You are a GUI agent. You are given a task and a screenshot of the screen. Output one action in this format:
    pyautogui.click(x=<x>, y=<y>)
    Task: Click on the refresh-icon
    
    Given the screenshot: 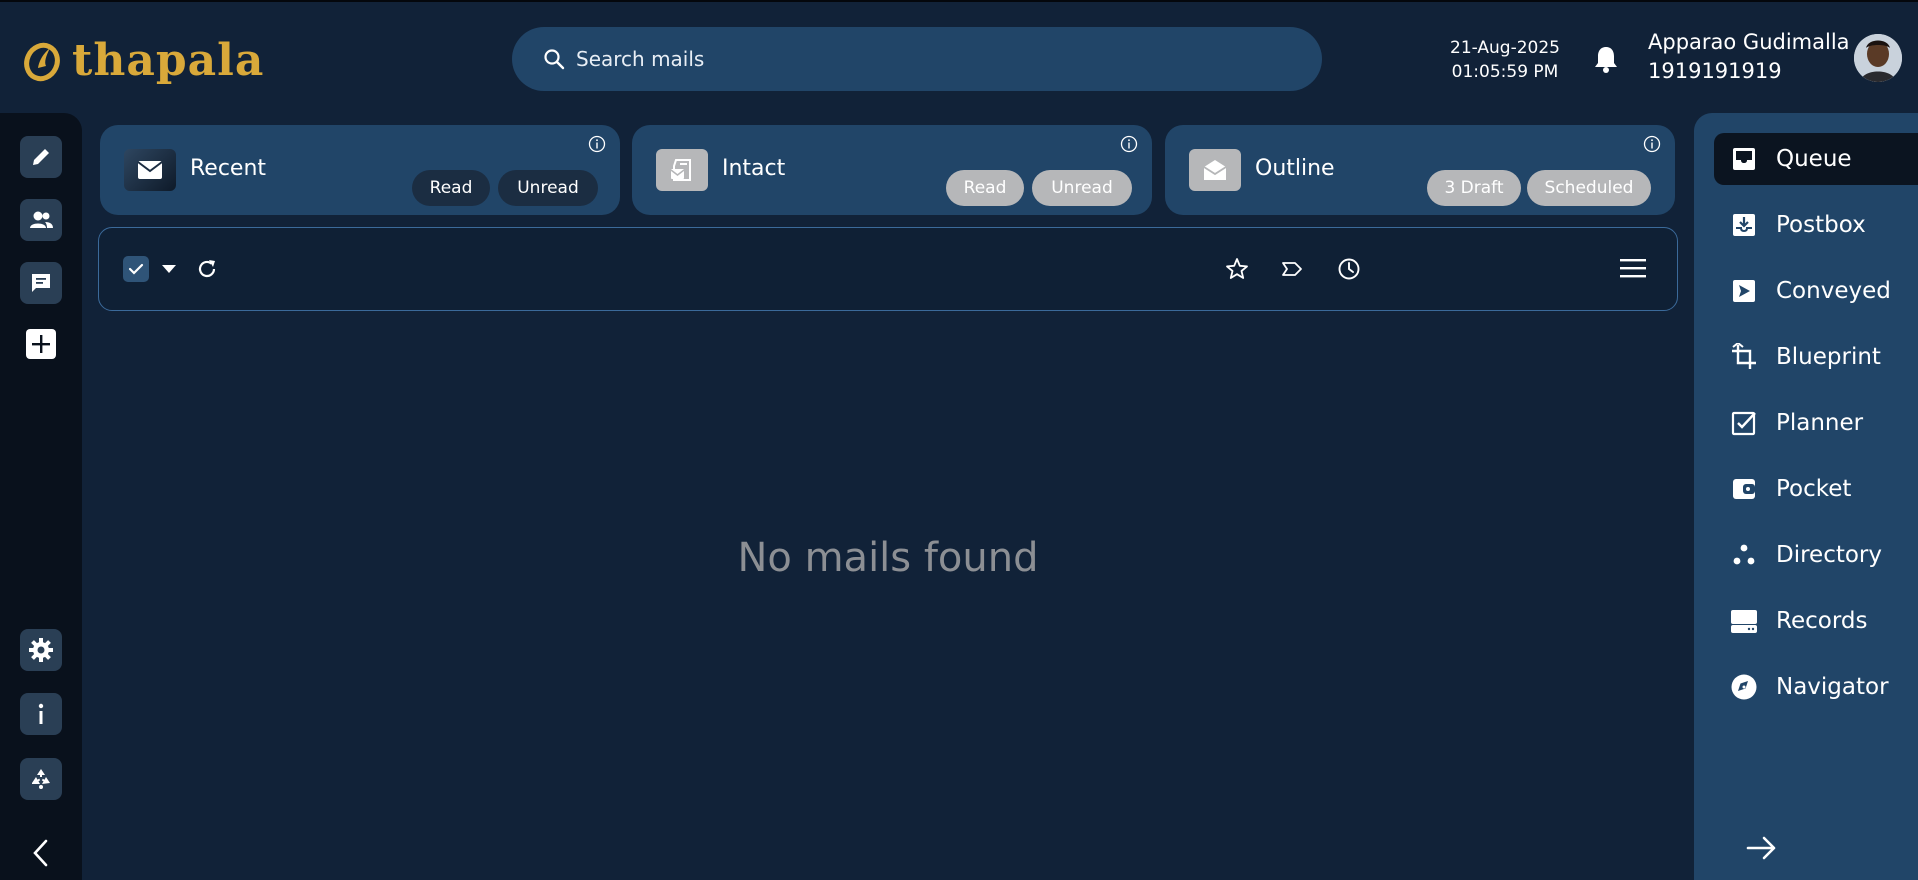 What is the action you would take?
    pyautogui.click(x=207, y=269)
    